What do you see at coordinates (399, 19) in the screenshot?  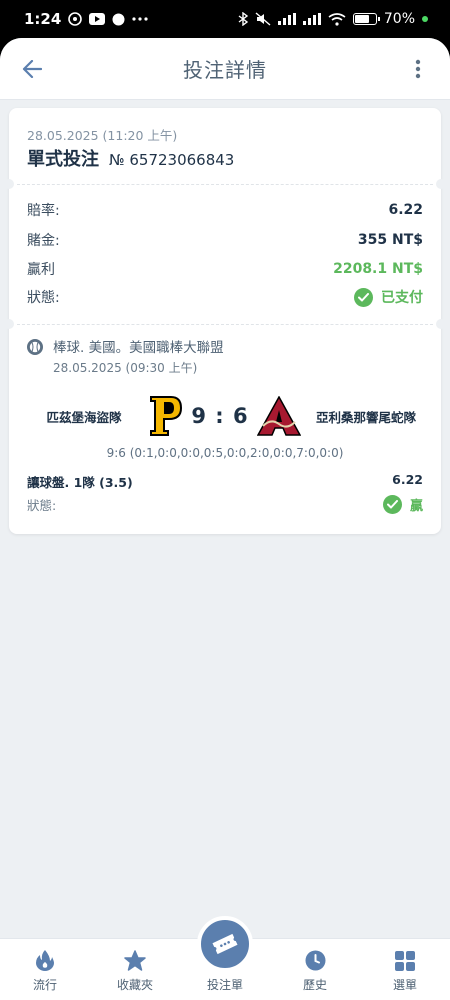 I see `battery-percent: 70%` at bounding box center [399, 19].